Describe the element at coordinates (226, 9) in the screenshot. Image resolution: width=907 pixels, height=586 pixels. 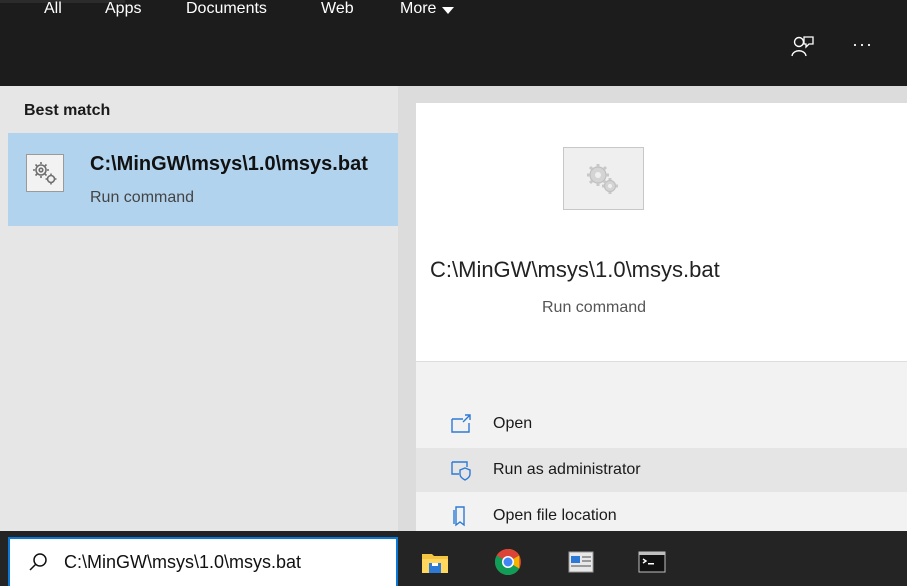
I see `tab-documents: Documents` at that location.